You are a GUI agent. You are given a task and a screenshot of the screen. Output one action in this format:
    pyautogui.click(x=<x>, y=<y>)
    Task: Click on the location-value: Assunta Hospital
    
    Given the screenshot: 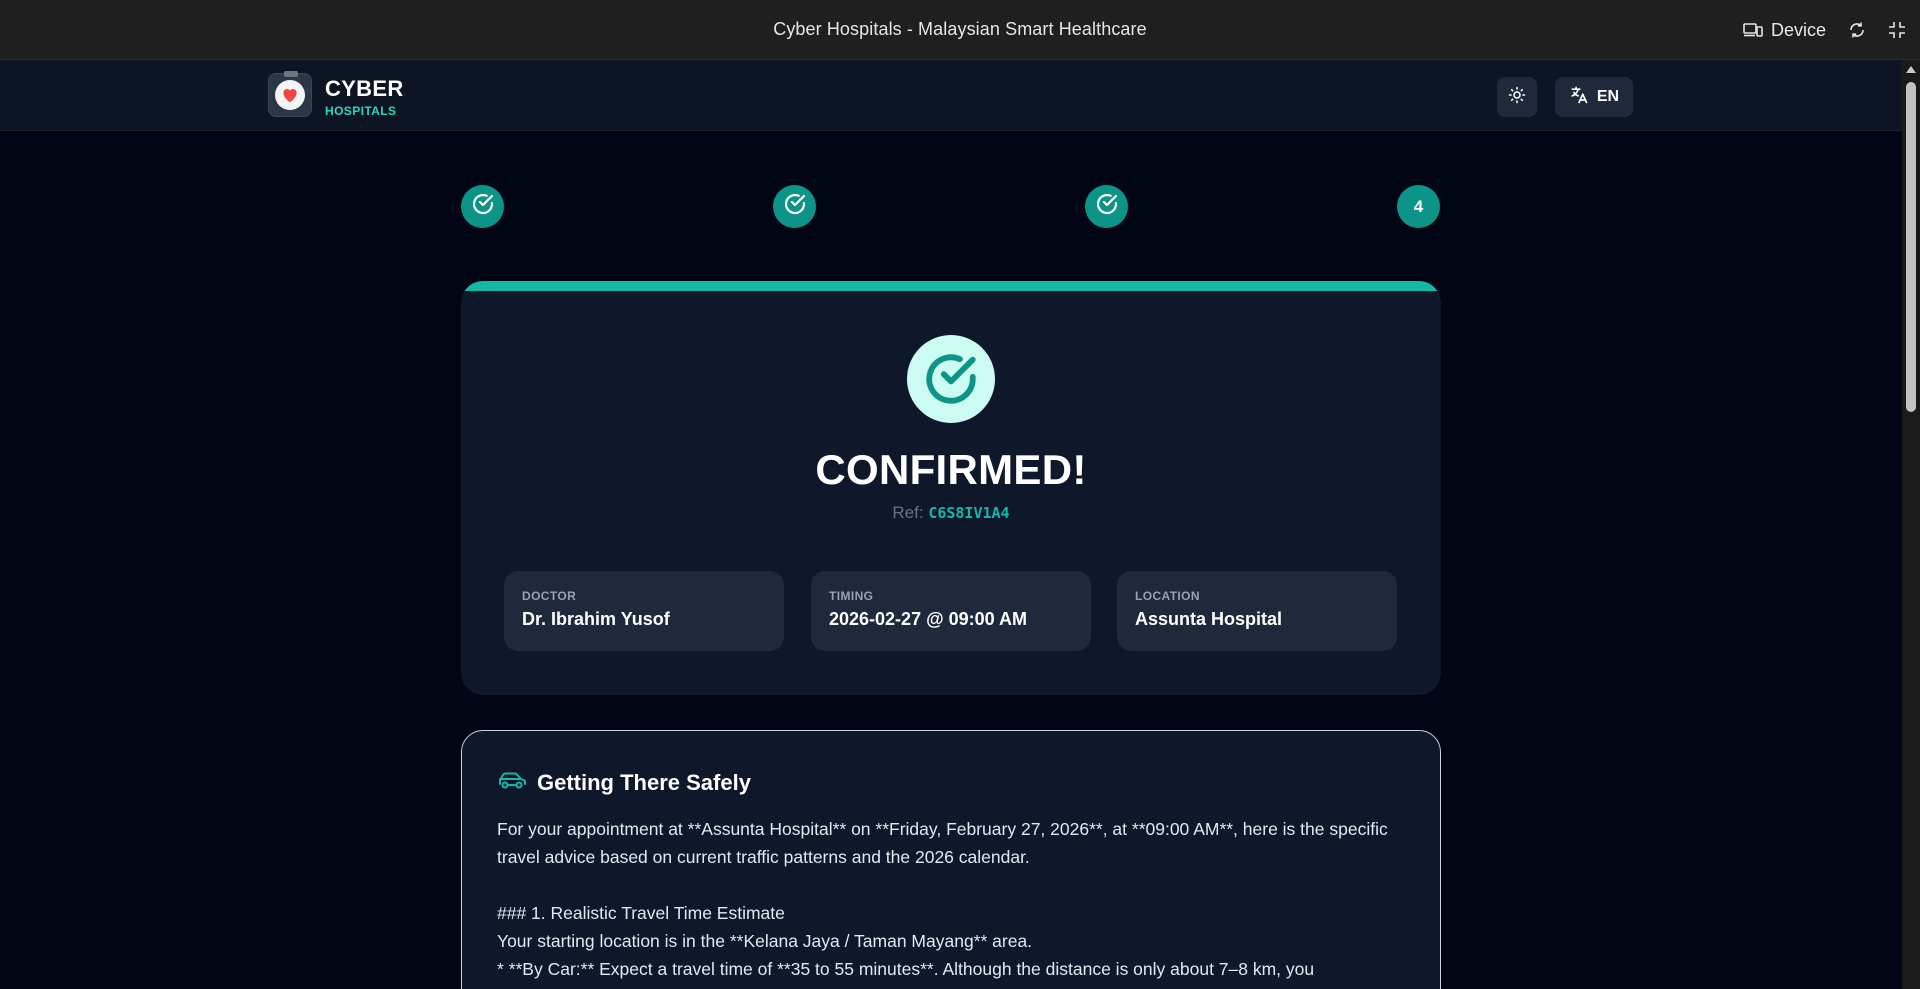 What is the action you would take?
    pyautogui.click(x=1209, y=619)
    